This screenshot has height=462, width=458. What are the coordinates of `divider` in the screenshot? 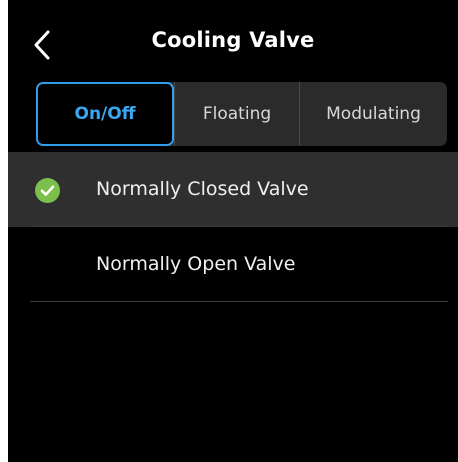 It's located at (239, 301).